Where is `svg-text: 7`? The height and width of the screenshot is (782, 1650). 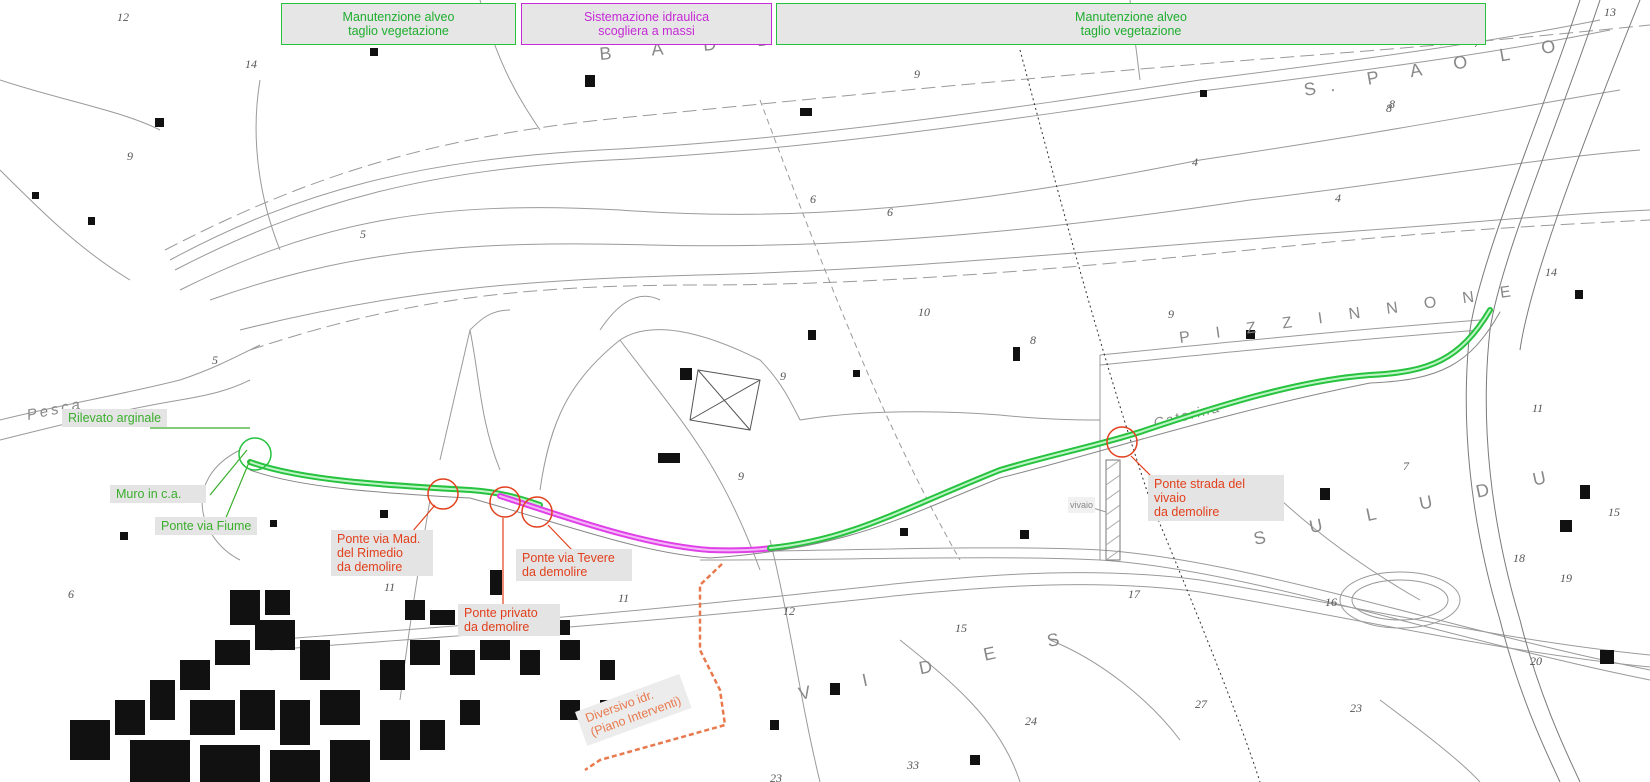
svg-text: 7 is located at coordinates (1406, 466).